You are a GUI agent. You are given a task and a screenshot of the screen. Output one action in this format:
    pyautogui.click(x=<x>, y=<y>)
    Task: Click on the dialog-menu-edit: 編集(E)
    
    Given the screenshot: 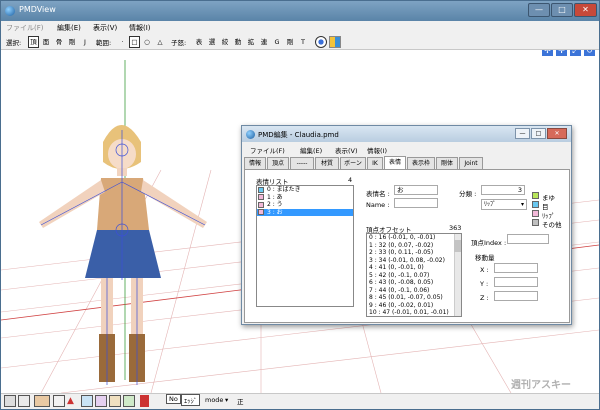 What is the action you would take?
    pyautogui.click(x=311, y=150)
    